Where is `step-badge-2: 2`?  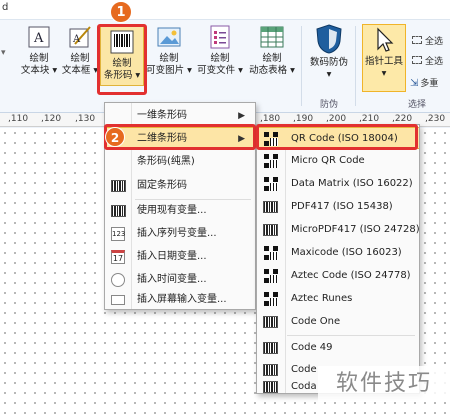 step-badge-2: 2 is located at coordinates (115, 137).